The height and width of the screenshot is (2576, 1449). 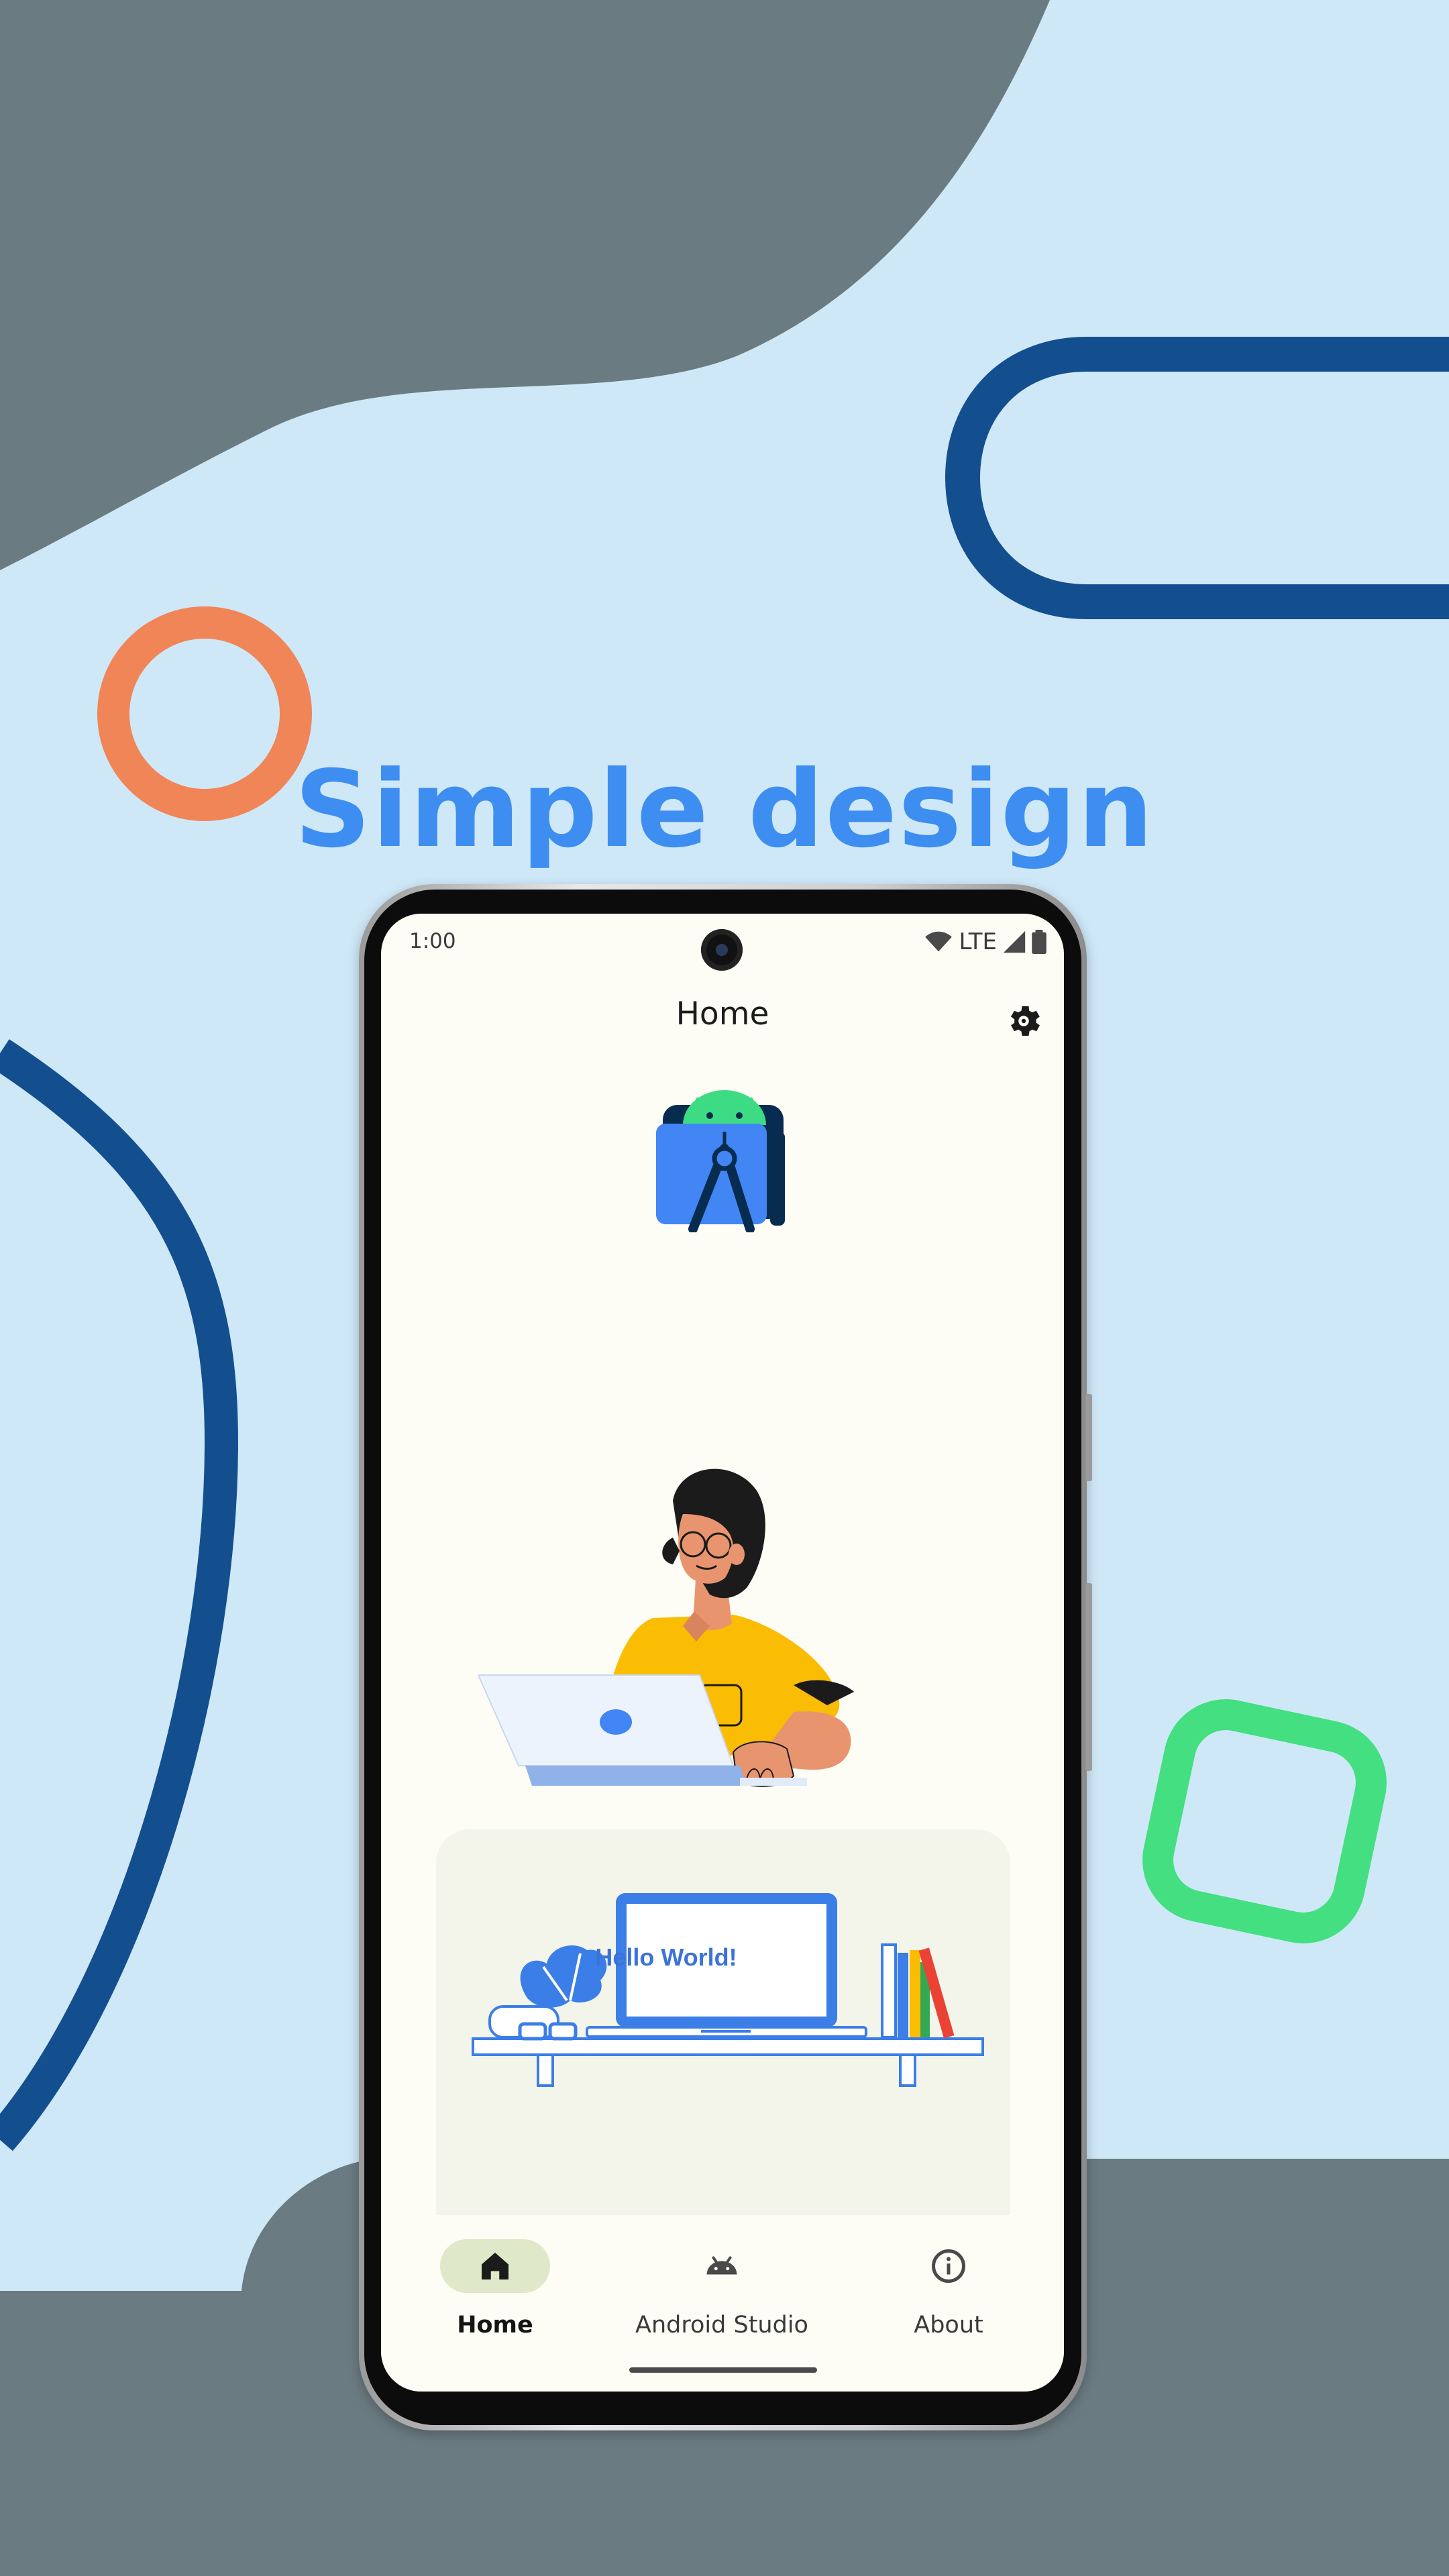 What do you see at coordinates (722, 1014) in the screenshot?
I see `page-title: Home` at bounding box center [722, 1014].